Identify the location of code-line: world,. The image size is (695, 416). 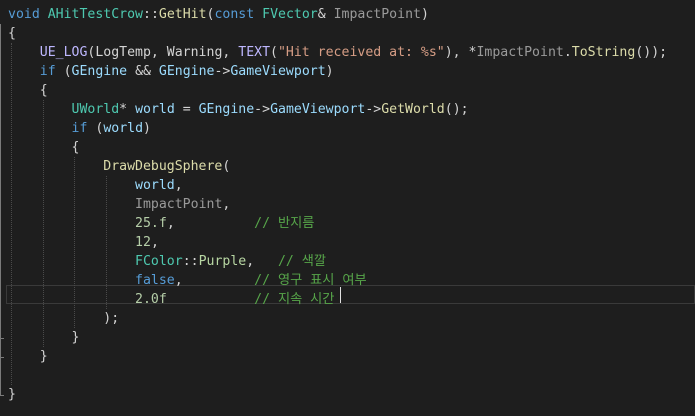
(95, 185).